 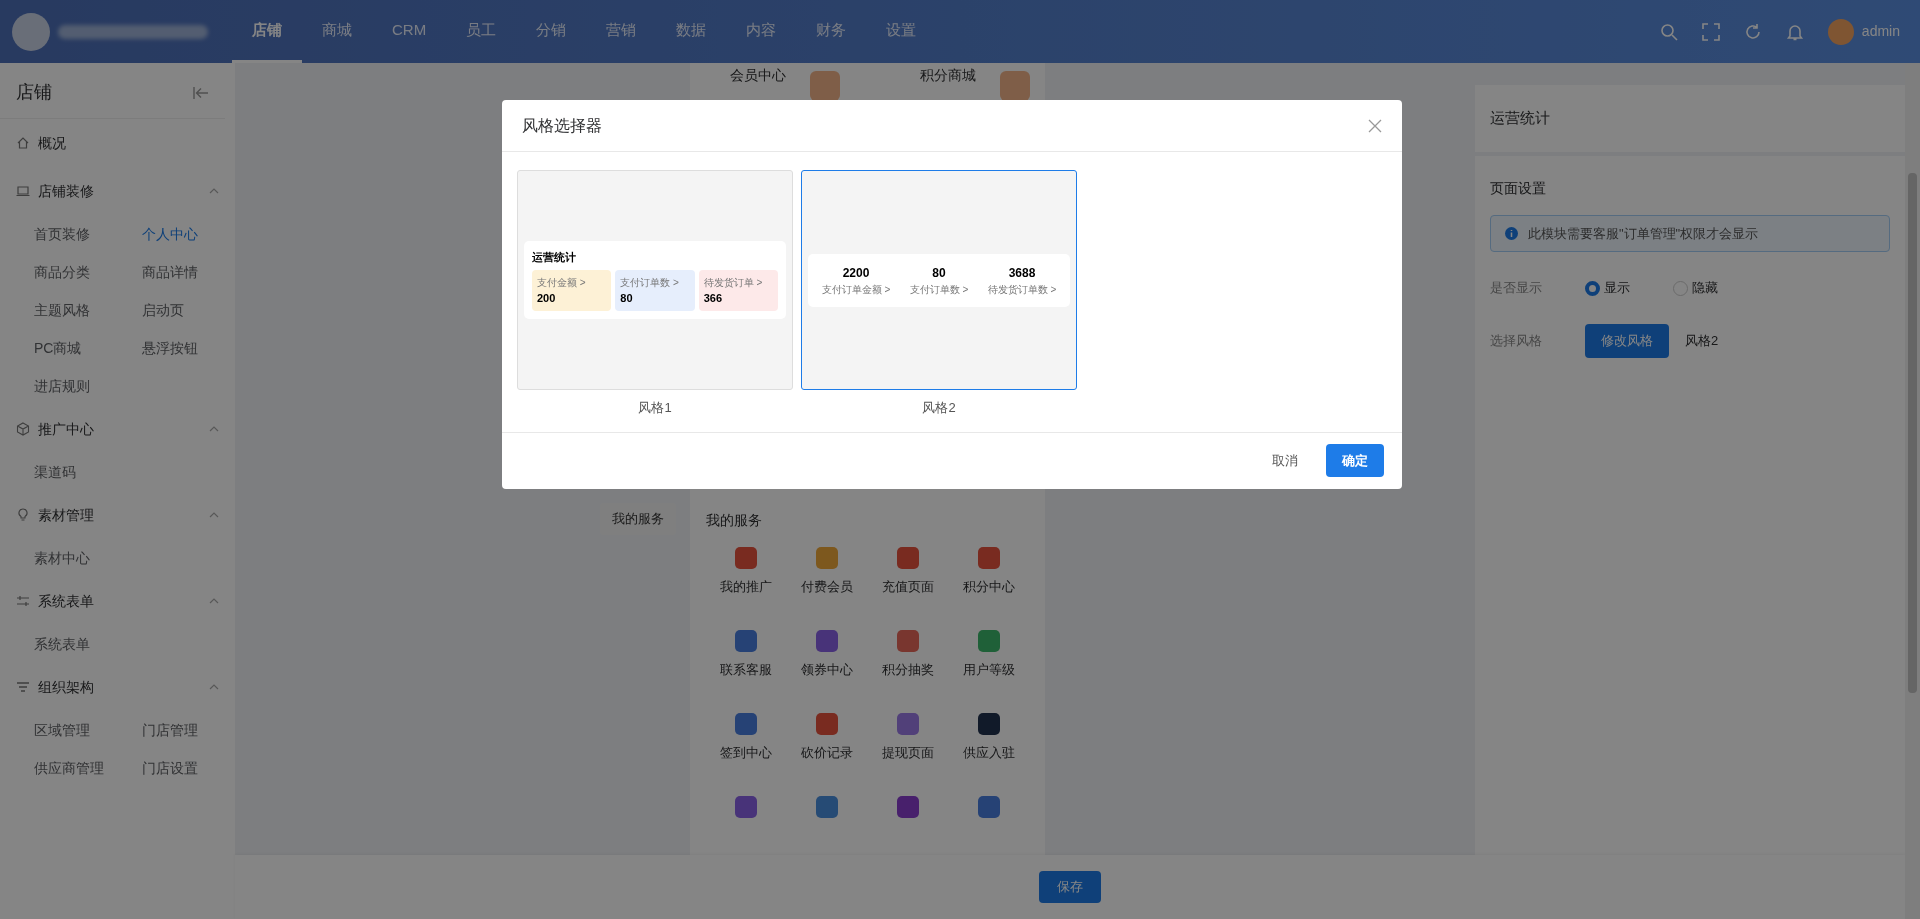 What do you see at coordinates (337, 31) in the screenshot?
I see `nav-tab: 商城` at bounding box center [337, 31].